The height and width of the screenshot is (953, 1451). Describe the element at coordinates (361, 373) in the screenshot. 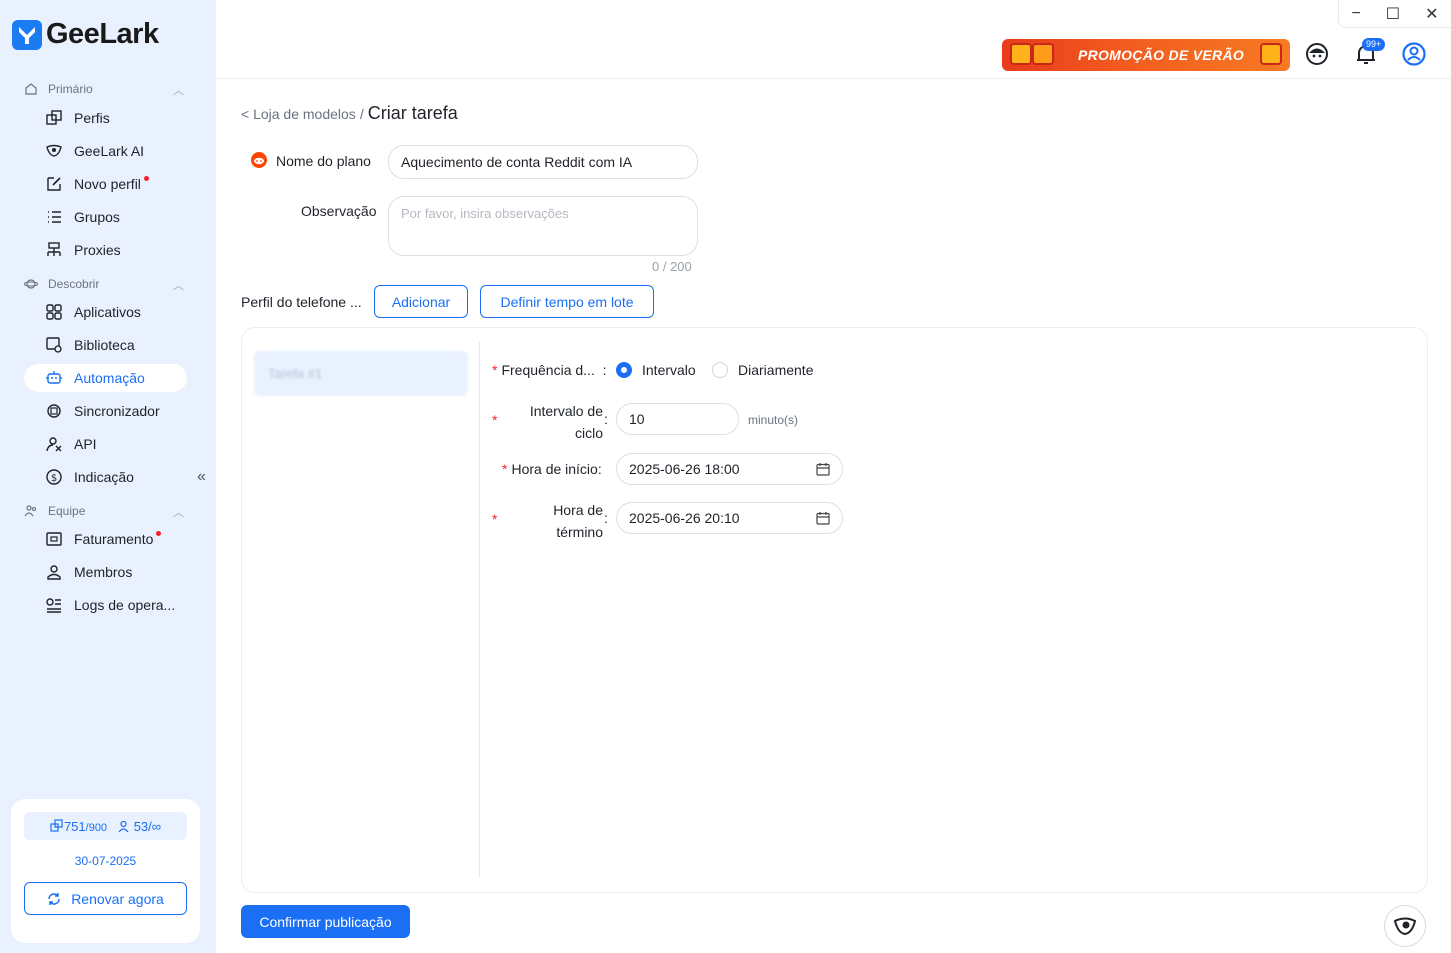

I see `task-tab: Tarefa #1` at that location.